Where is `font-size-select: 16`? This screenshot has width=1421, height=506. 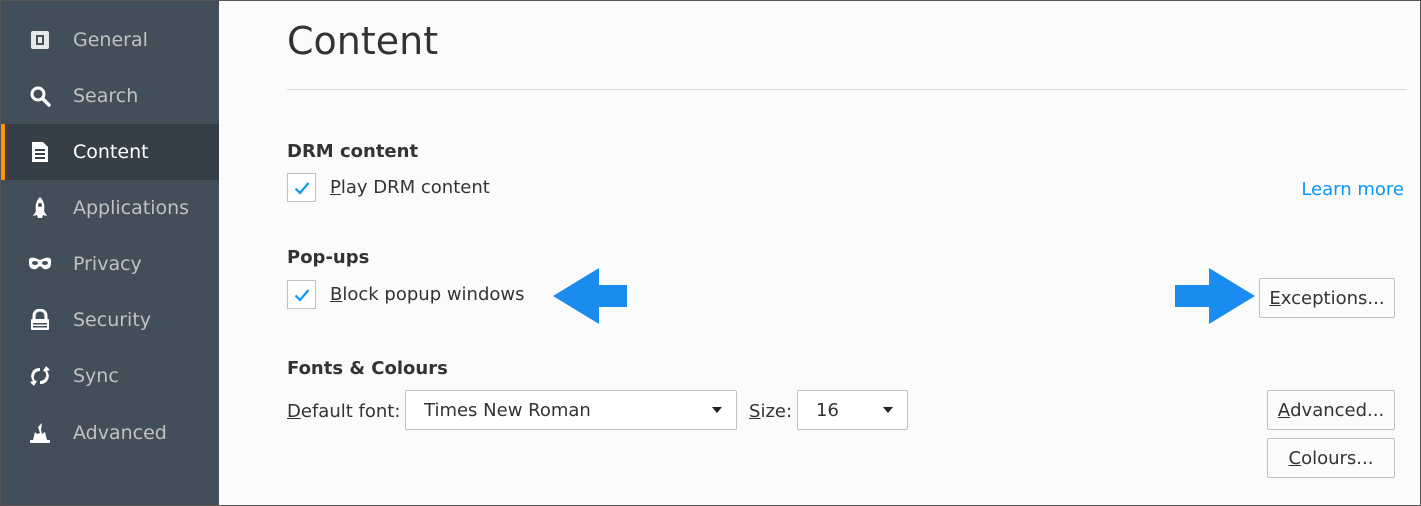
font-size-select: 16 is located at coordinates (852, 410).